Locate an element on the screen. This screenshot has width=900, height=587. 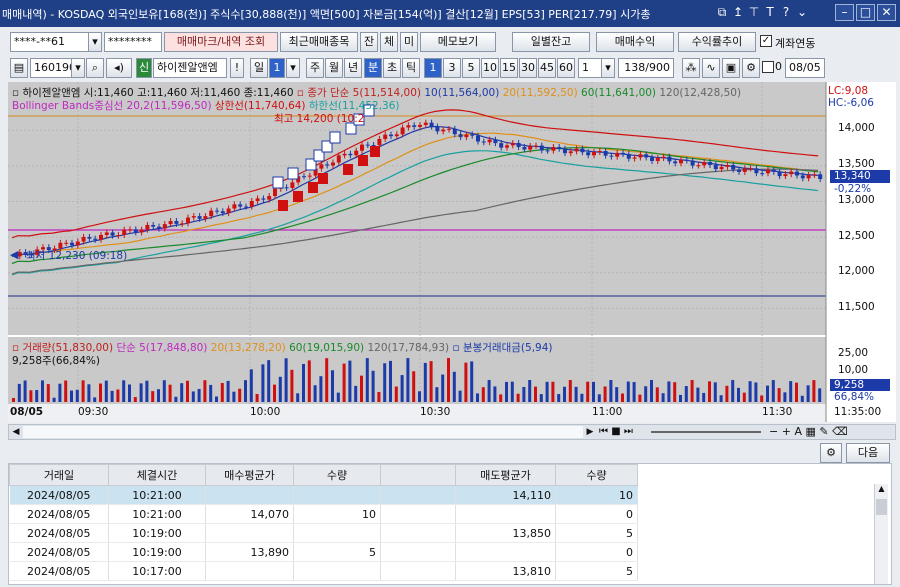
period-num: 1 is located at coordinates (277, 68).